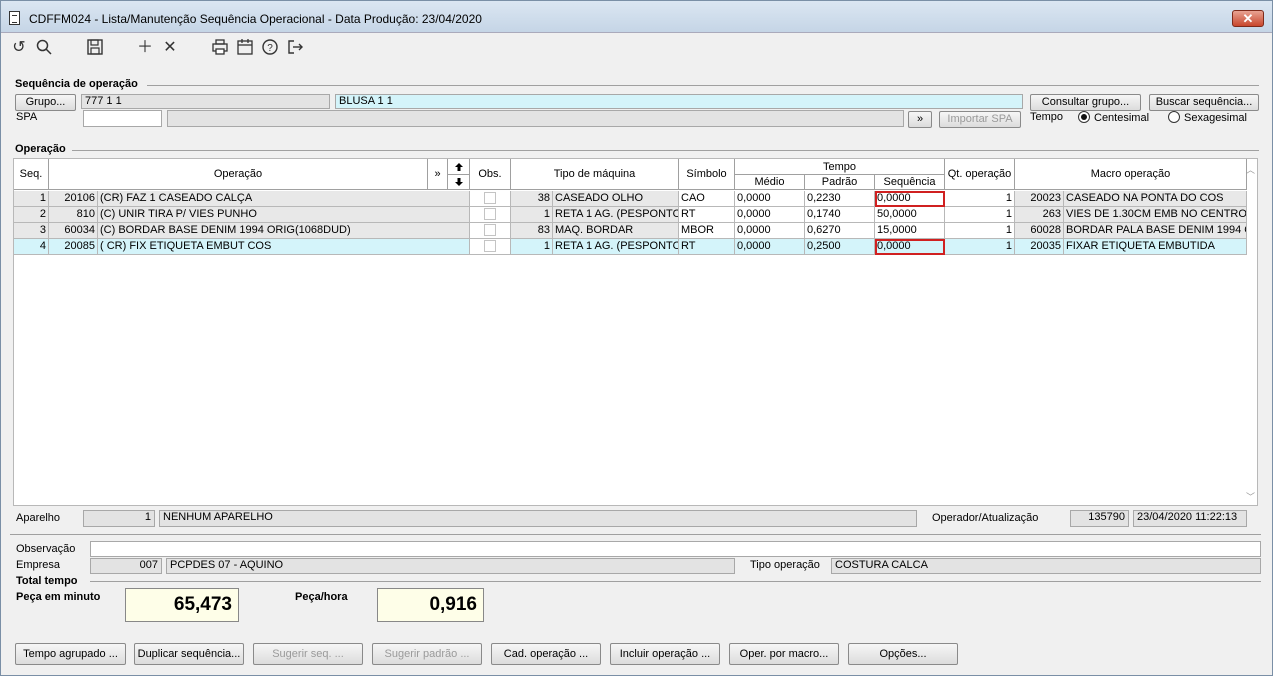 The image size is (1273, 676). What do you see at coordinates (73, 215) in the screenshot?
I see `cell-op-code: 810` at bounding box center [73, 215].